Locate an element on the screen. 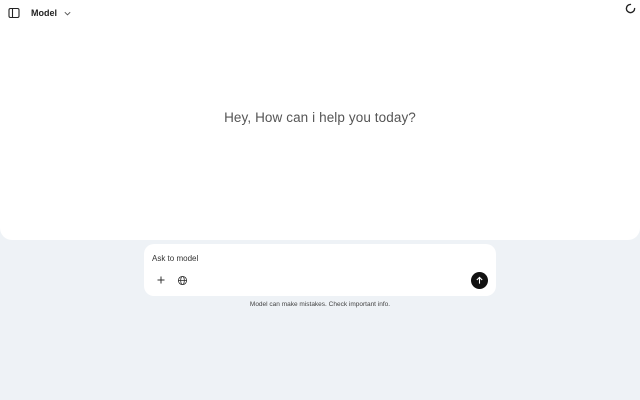  globe-icon is located at coordinates (182, 280).